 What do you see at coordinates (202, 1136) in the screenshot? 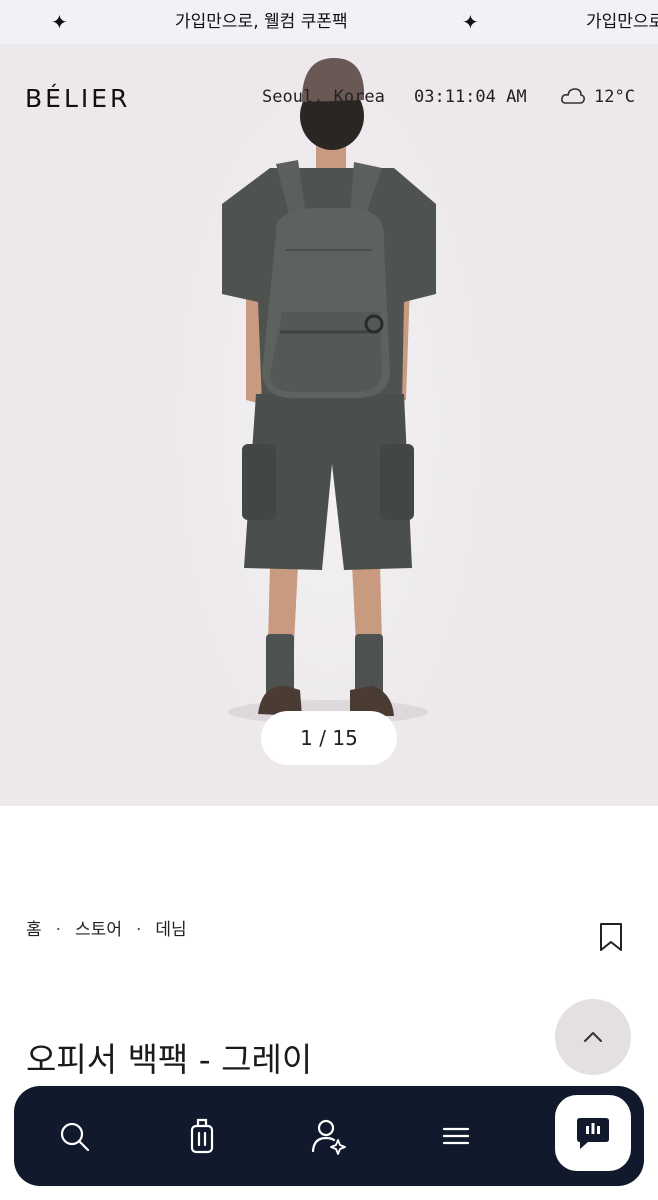
I see `luggage-icon` at bounding box center [202, 1136].